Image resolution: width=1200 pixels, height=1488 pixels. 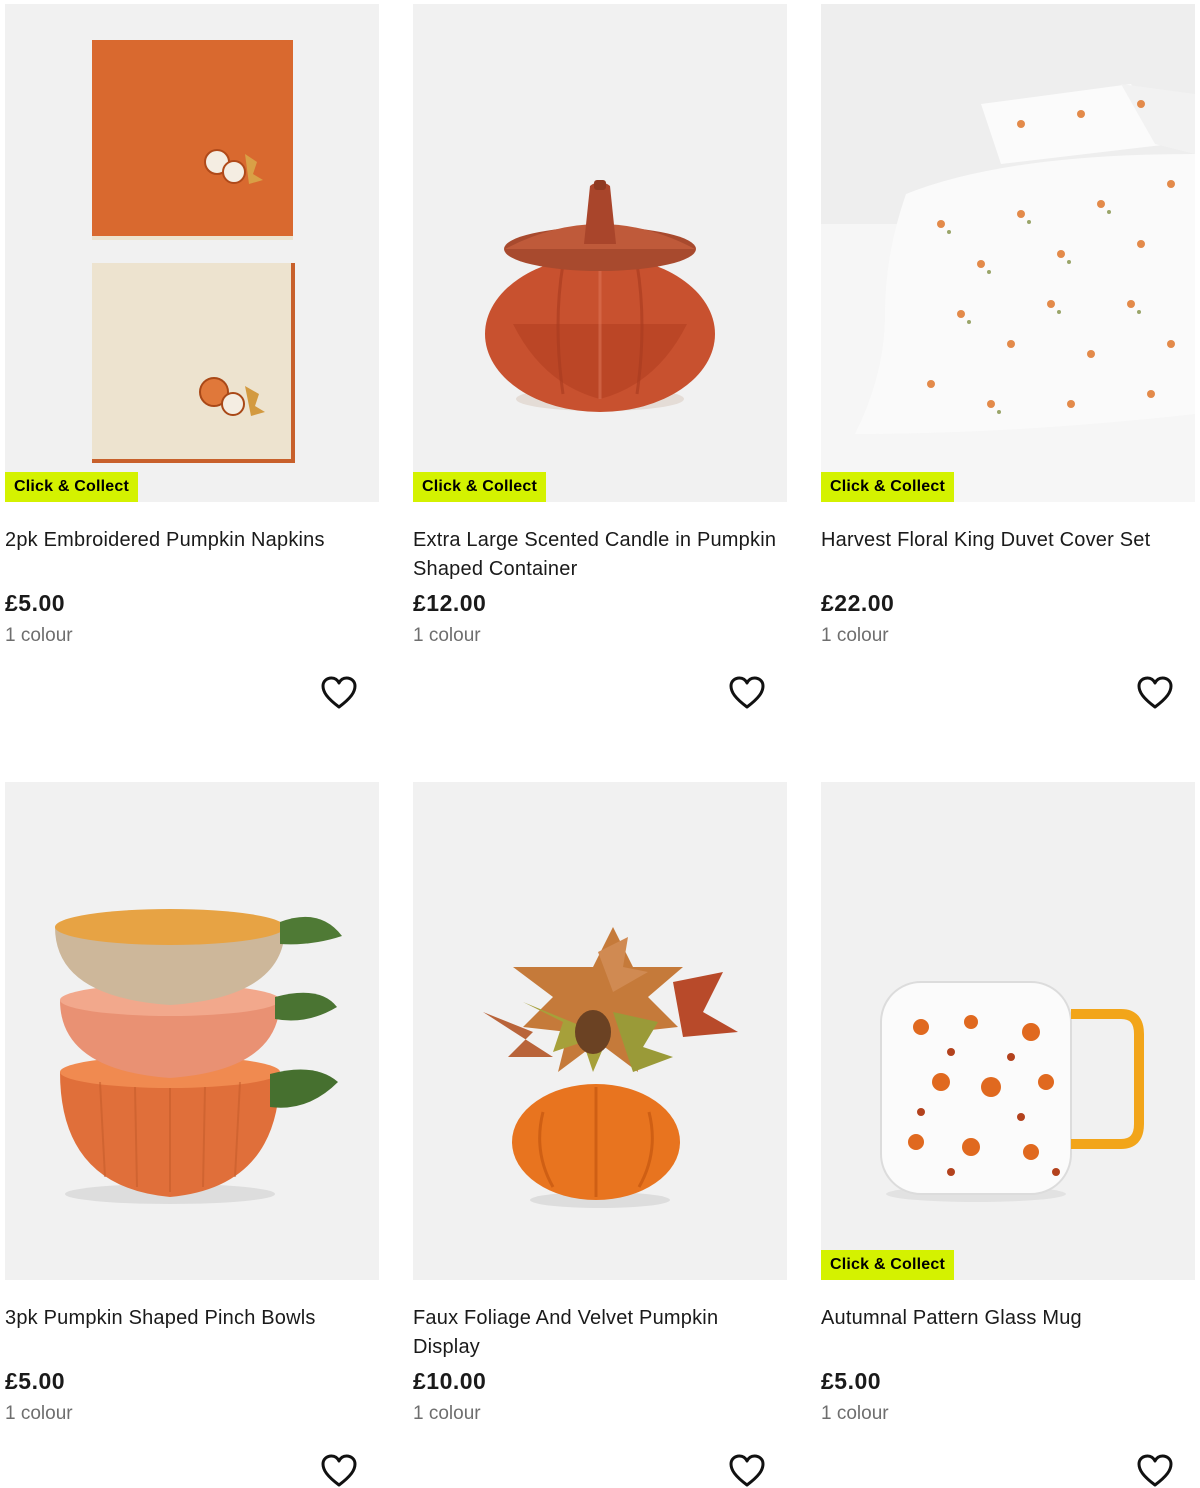 I want to click on product-price: £22.00, so click(x=858, y=603).